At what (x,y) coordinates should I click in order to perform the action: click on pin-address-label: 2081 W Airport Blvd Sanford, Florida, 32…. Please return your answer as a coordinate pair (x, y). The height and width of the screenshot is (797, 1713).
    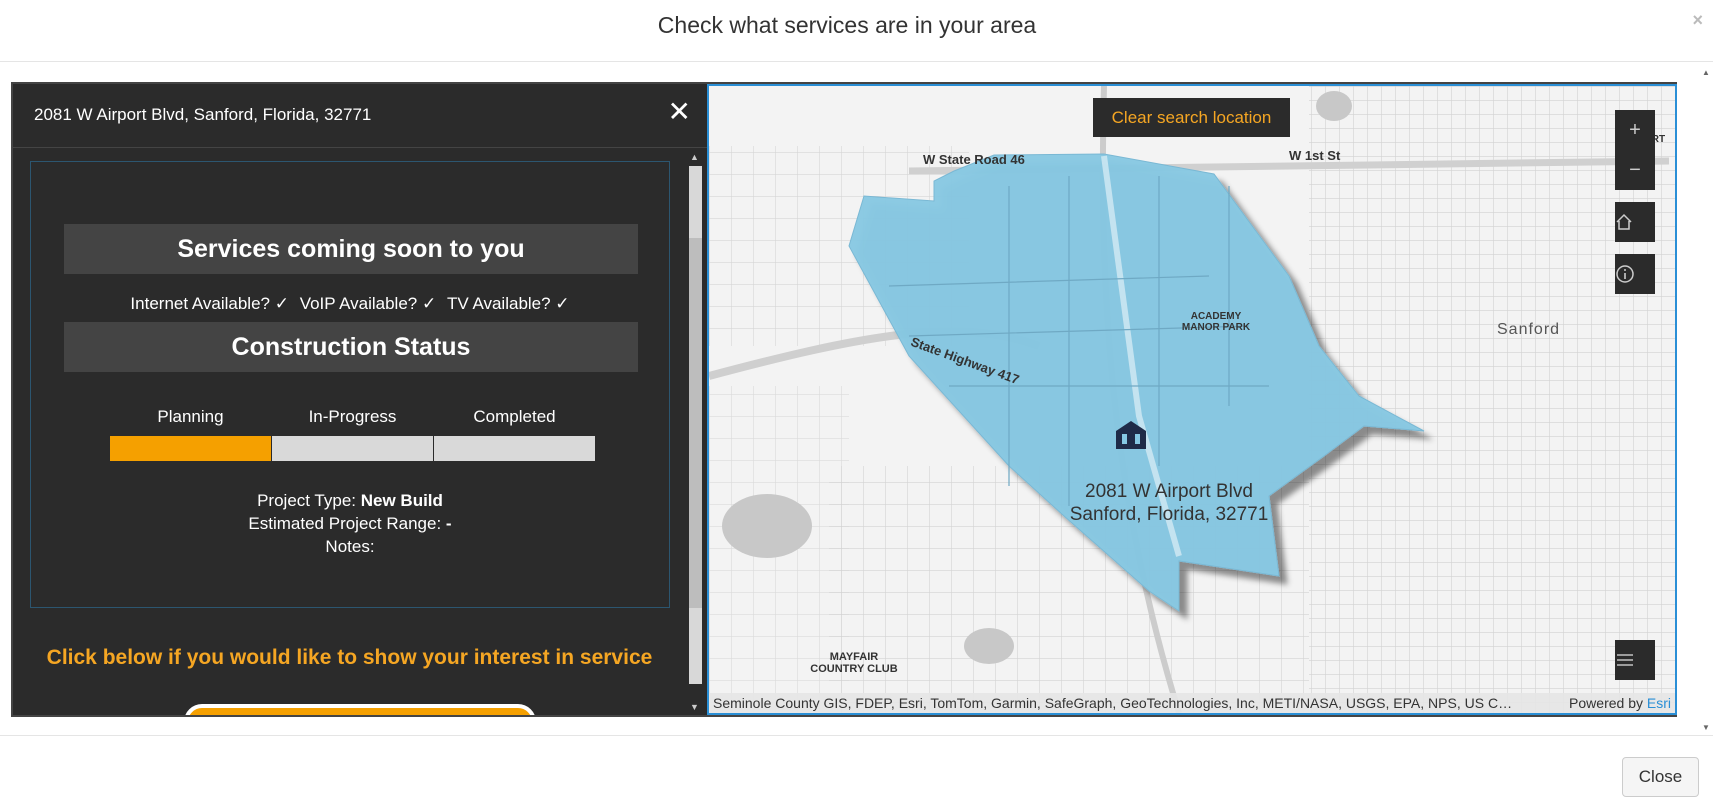
    Looking at the image, I should click on (1169, 503).